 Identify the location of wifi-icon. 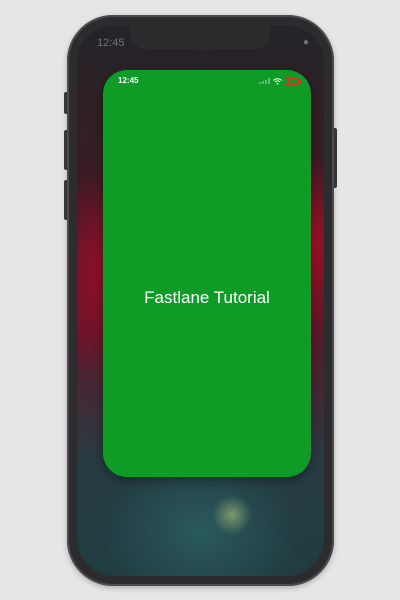
(277, 81).